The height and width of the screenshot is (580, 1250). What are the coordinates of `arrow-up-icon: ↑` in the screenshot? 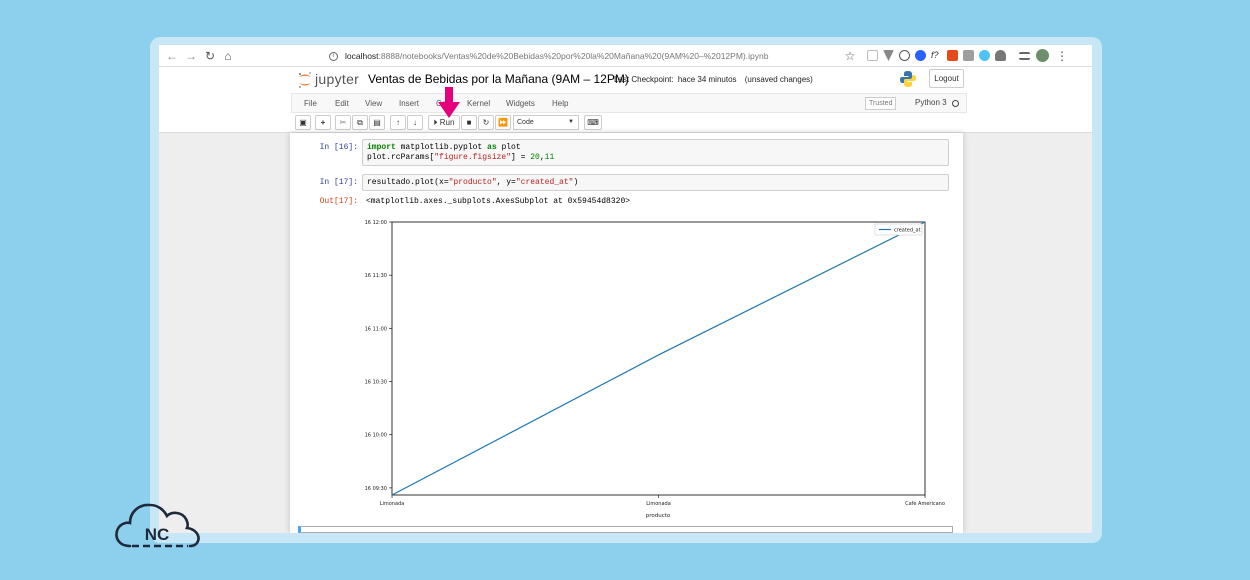 It's located at (398, 122).